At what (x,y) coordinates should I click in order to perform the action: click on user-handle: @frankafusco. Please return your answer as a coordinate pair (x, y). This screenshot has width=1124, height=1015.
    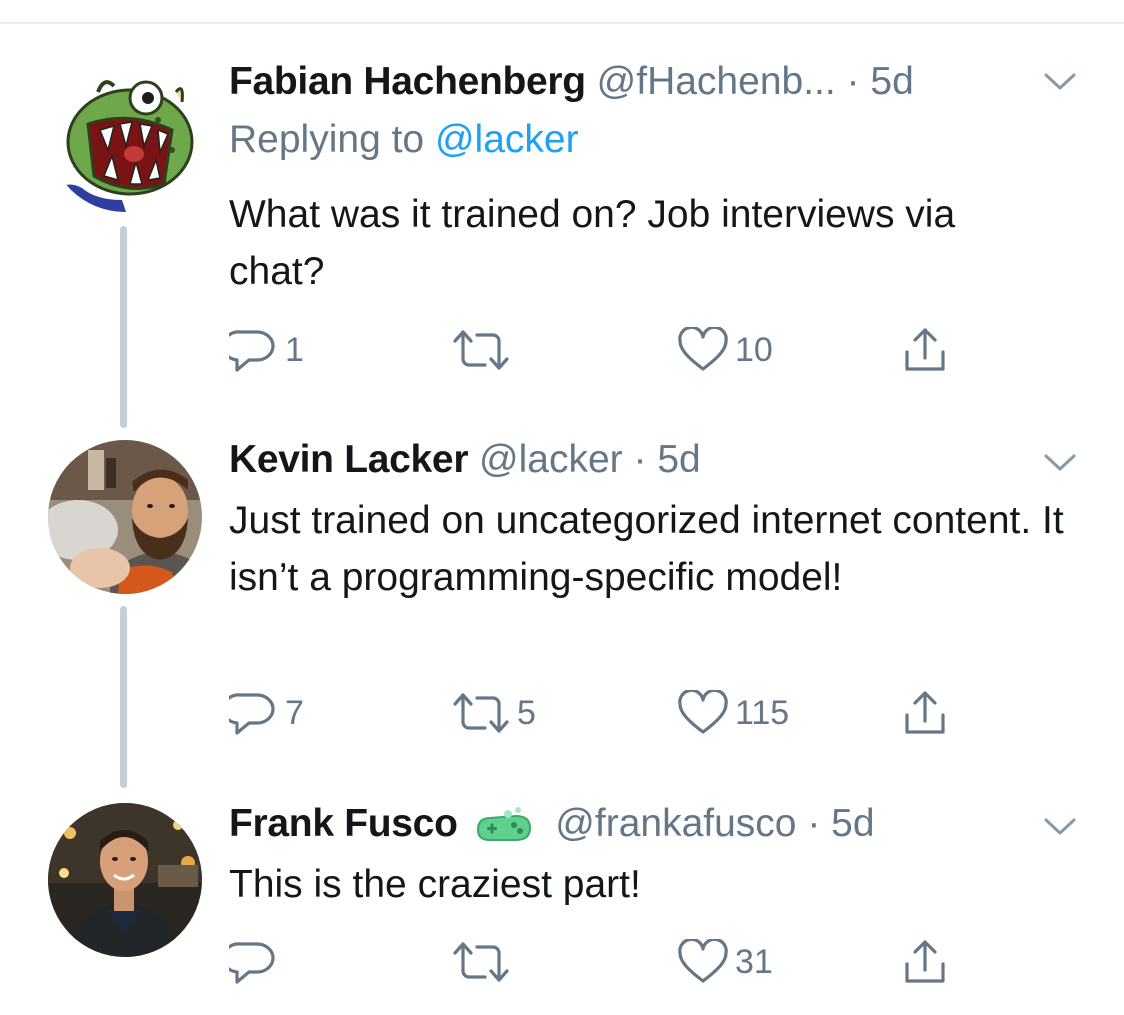
    Looking at the image, I should click on (675, 823).